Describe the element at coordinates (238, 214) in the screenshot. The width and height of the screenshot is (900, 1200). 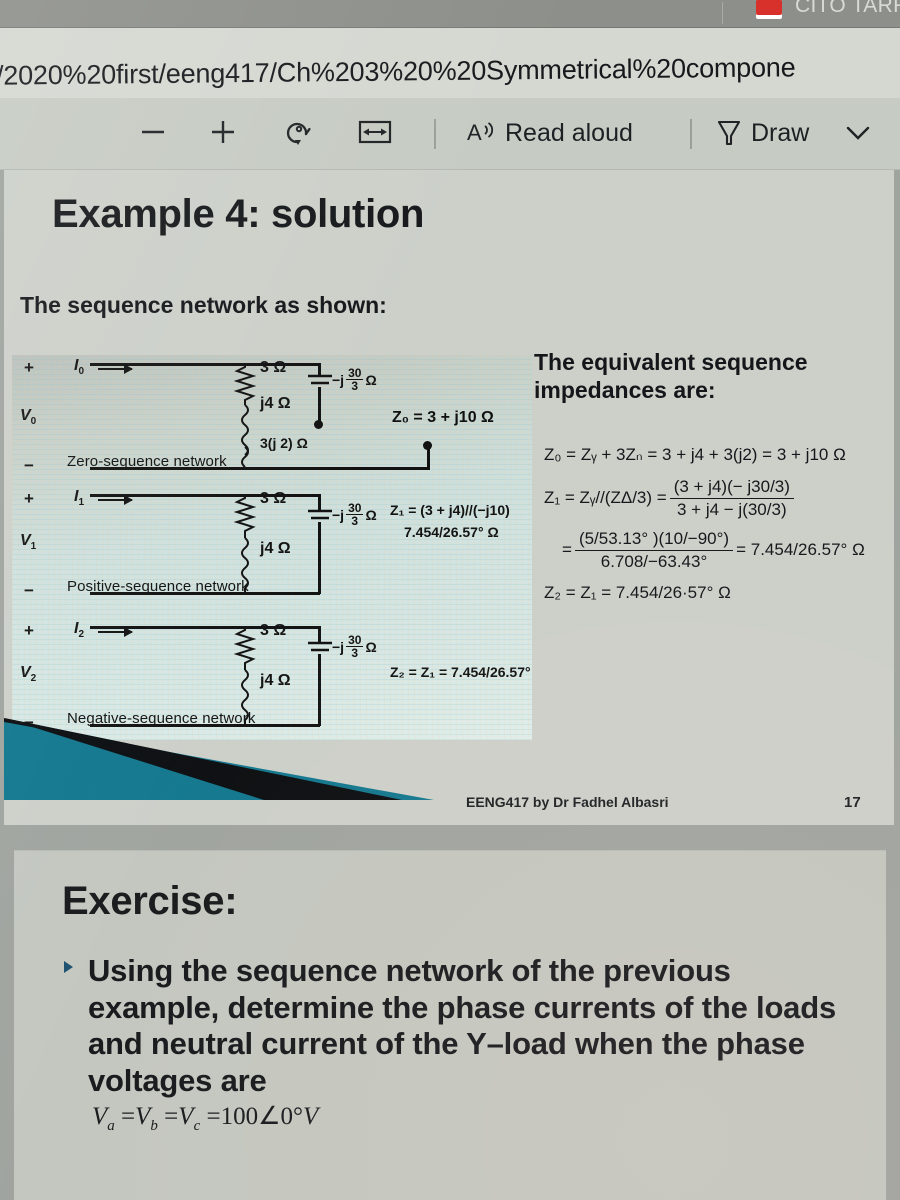
I see `page-title: Example 4: solution` at that location.